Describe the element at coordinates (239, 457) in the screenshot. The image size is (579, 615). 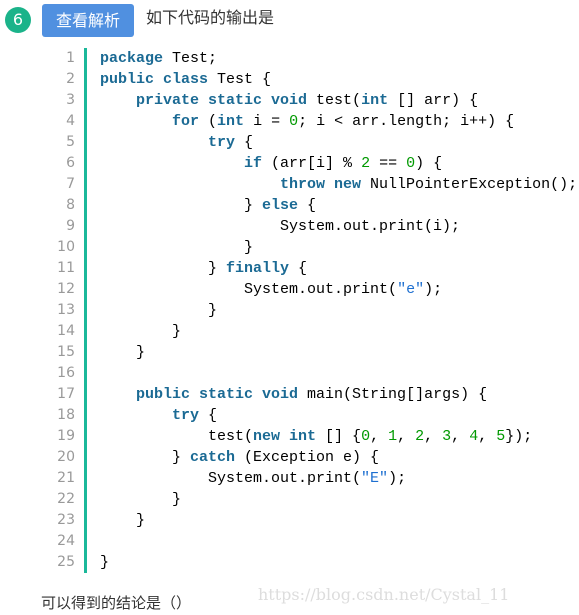
I see `code-text: } catch (Exception e) {` at that location.